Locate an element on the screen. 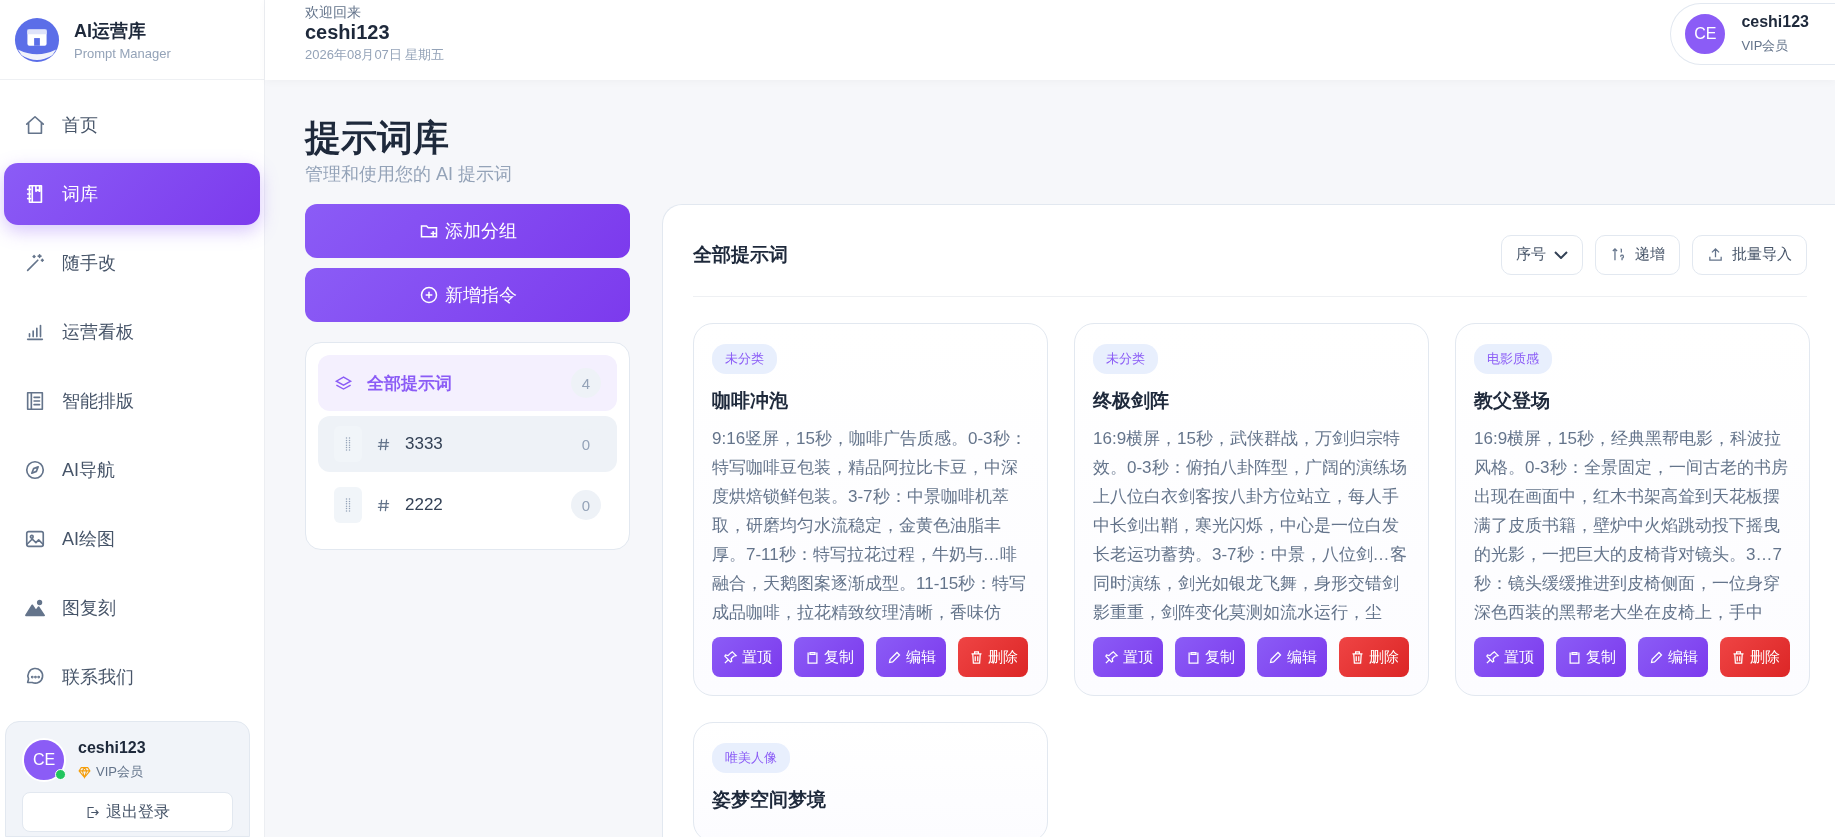 The image size is (1835, 837). list-icon is located at coordinates (35, 401).